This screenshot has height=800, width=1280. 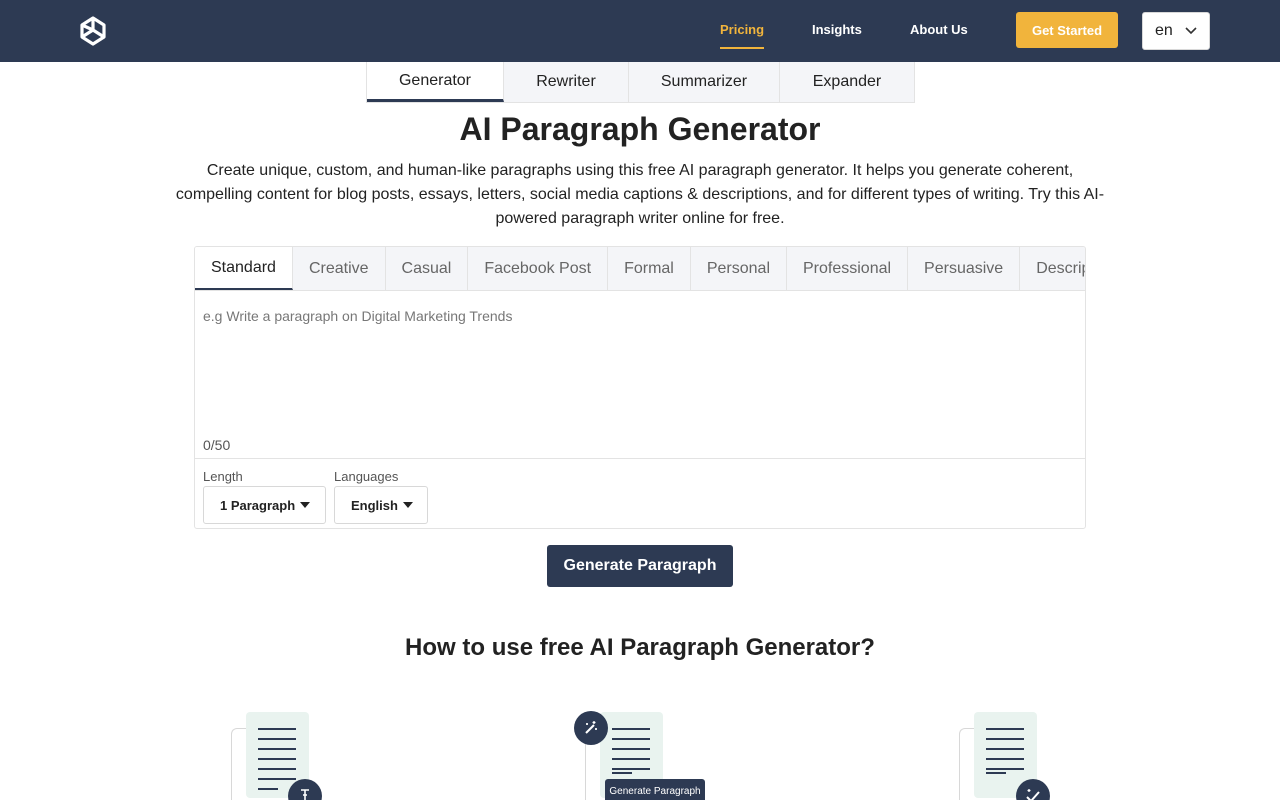 I want to click on text-cursor-icon, so click(x=305, y=789).